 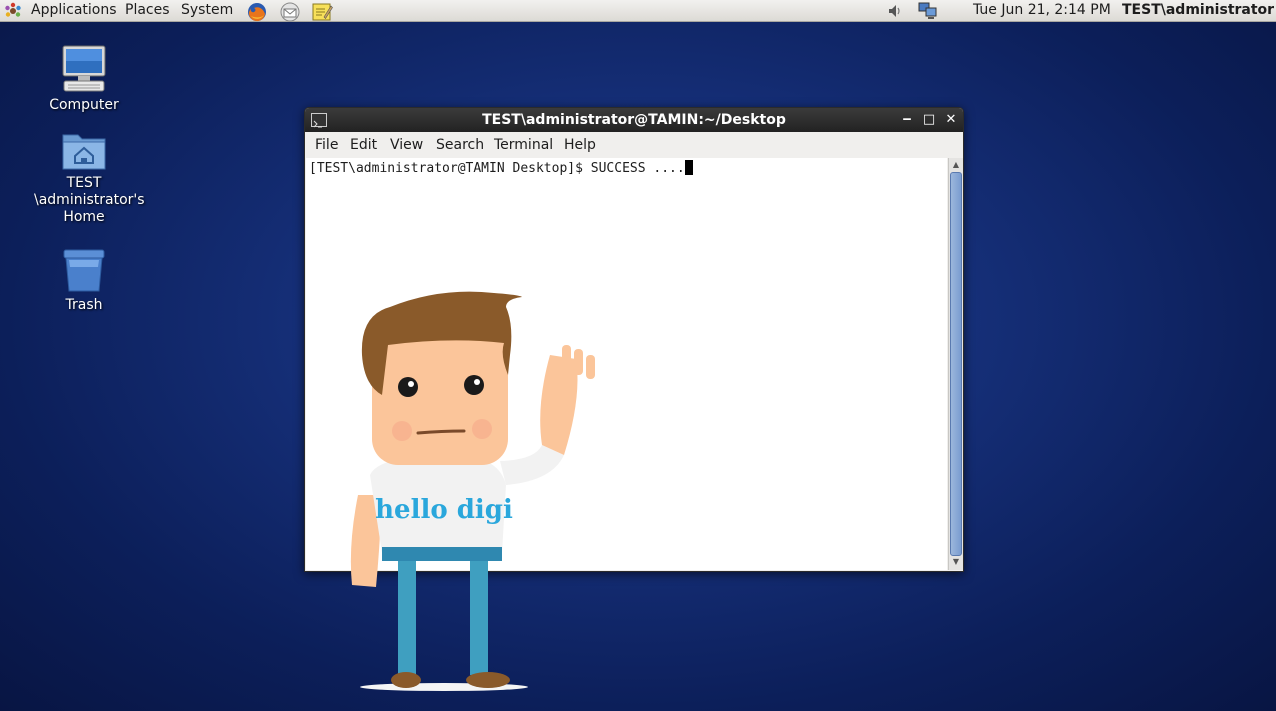 I want to click on applications-menu: Applications, so click(x=74, y=11).